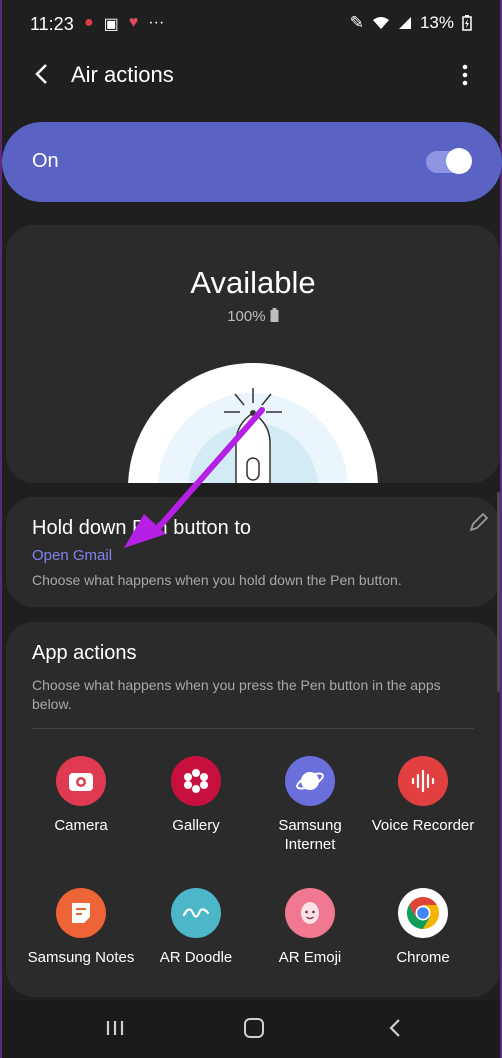  Describe the element at coordinates (133, 22) in the screenshot. I see `heart-icon: ♥` at that location.